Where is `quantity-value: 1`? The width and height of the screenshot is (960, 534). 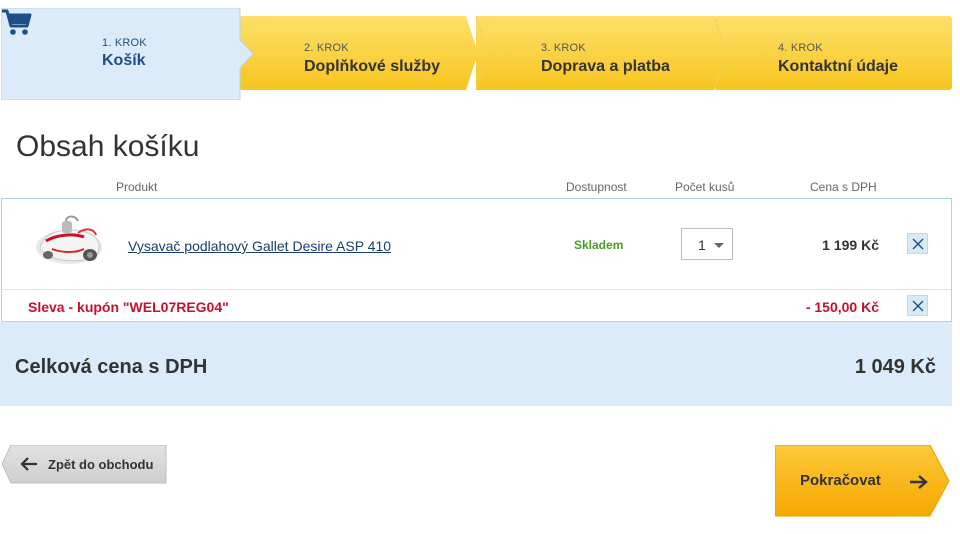 quantity-value: 1 is located at coordinates (702, 245).